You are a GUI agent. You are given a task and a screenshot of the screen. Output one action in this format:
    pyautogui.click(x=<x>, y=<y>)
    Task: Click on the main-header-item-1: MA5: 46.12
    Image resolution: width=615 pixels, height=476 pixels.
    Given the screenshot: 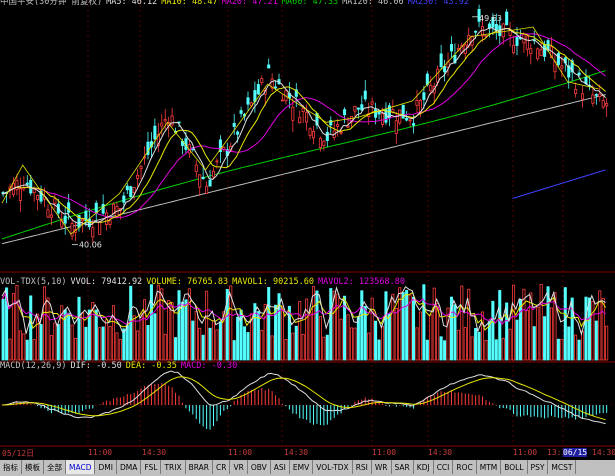 What is the action you would take?
    pyautogui.click(x=132, y=3)
    